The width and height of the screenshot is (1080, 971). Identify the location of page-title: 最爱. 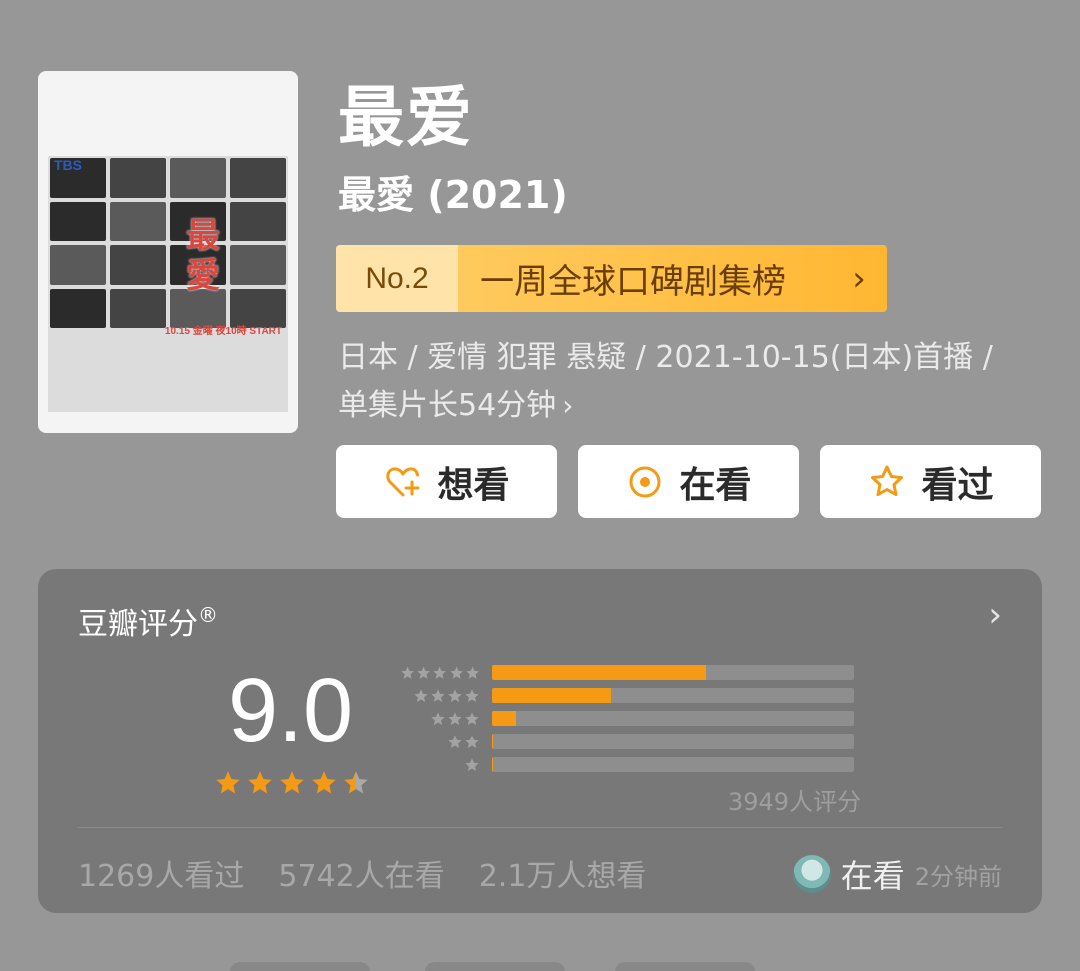
(406, 117).